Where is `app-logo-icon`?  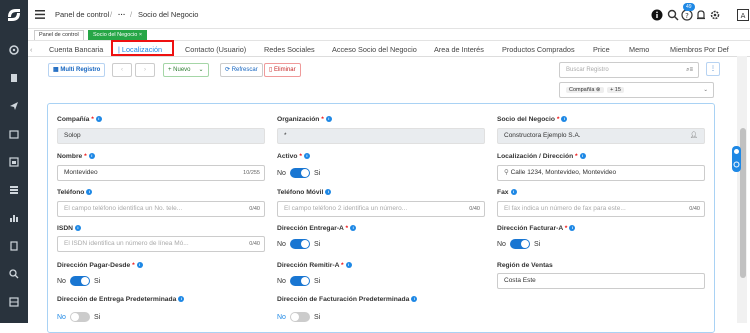 app-logo-icon is located at coordinates (14, 15).